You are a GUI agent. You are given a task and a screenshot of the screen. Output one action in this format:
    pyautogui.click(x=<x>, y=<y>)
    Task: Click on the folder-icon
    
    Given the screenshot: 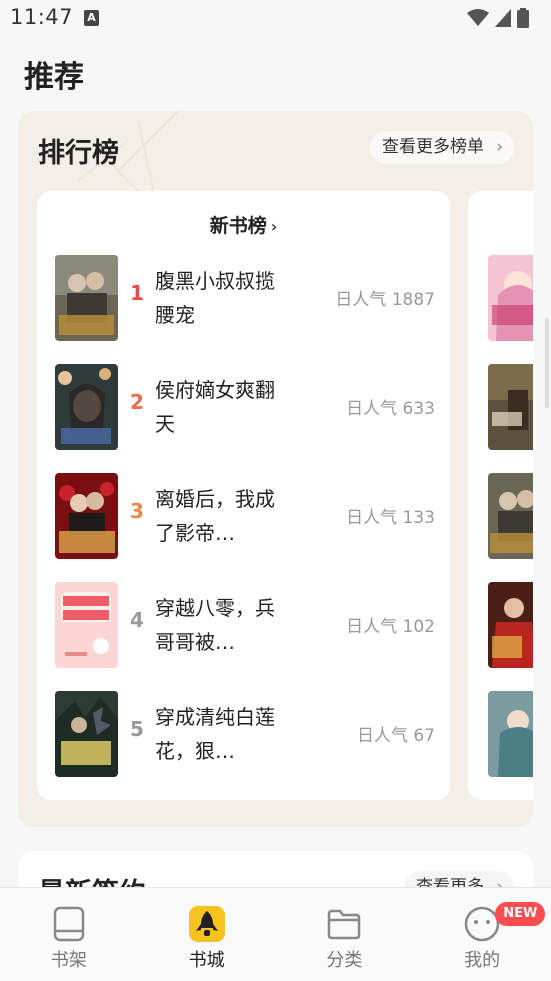 What is the action you would take?
    pyautogui.click(x=344, y=924)
    